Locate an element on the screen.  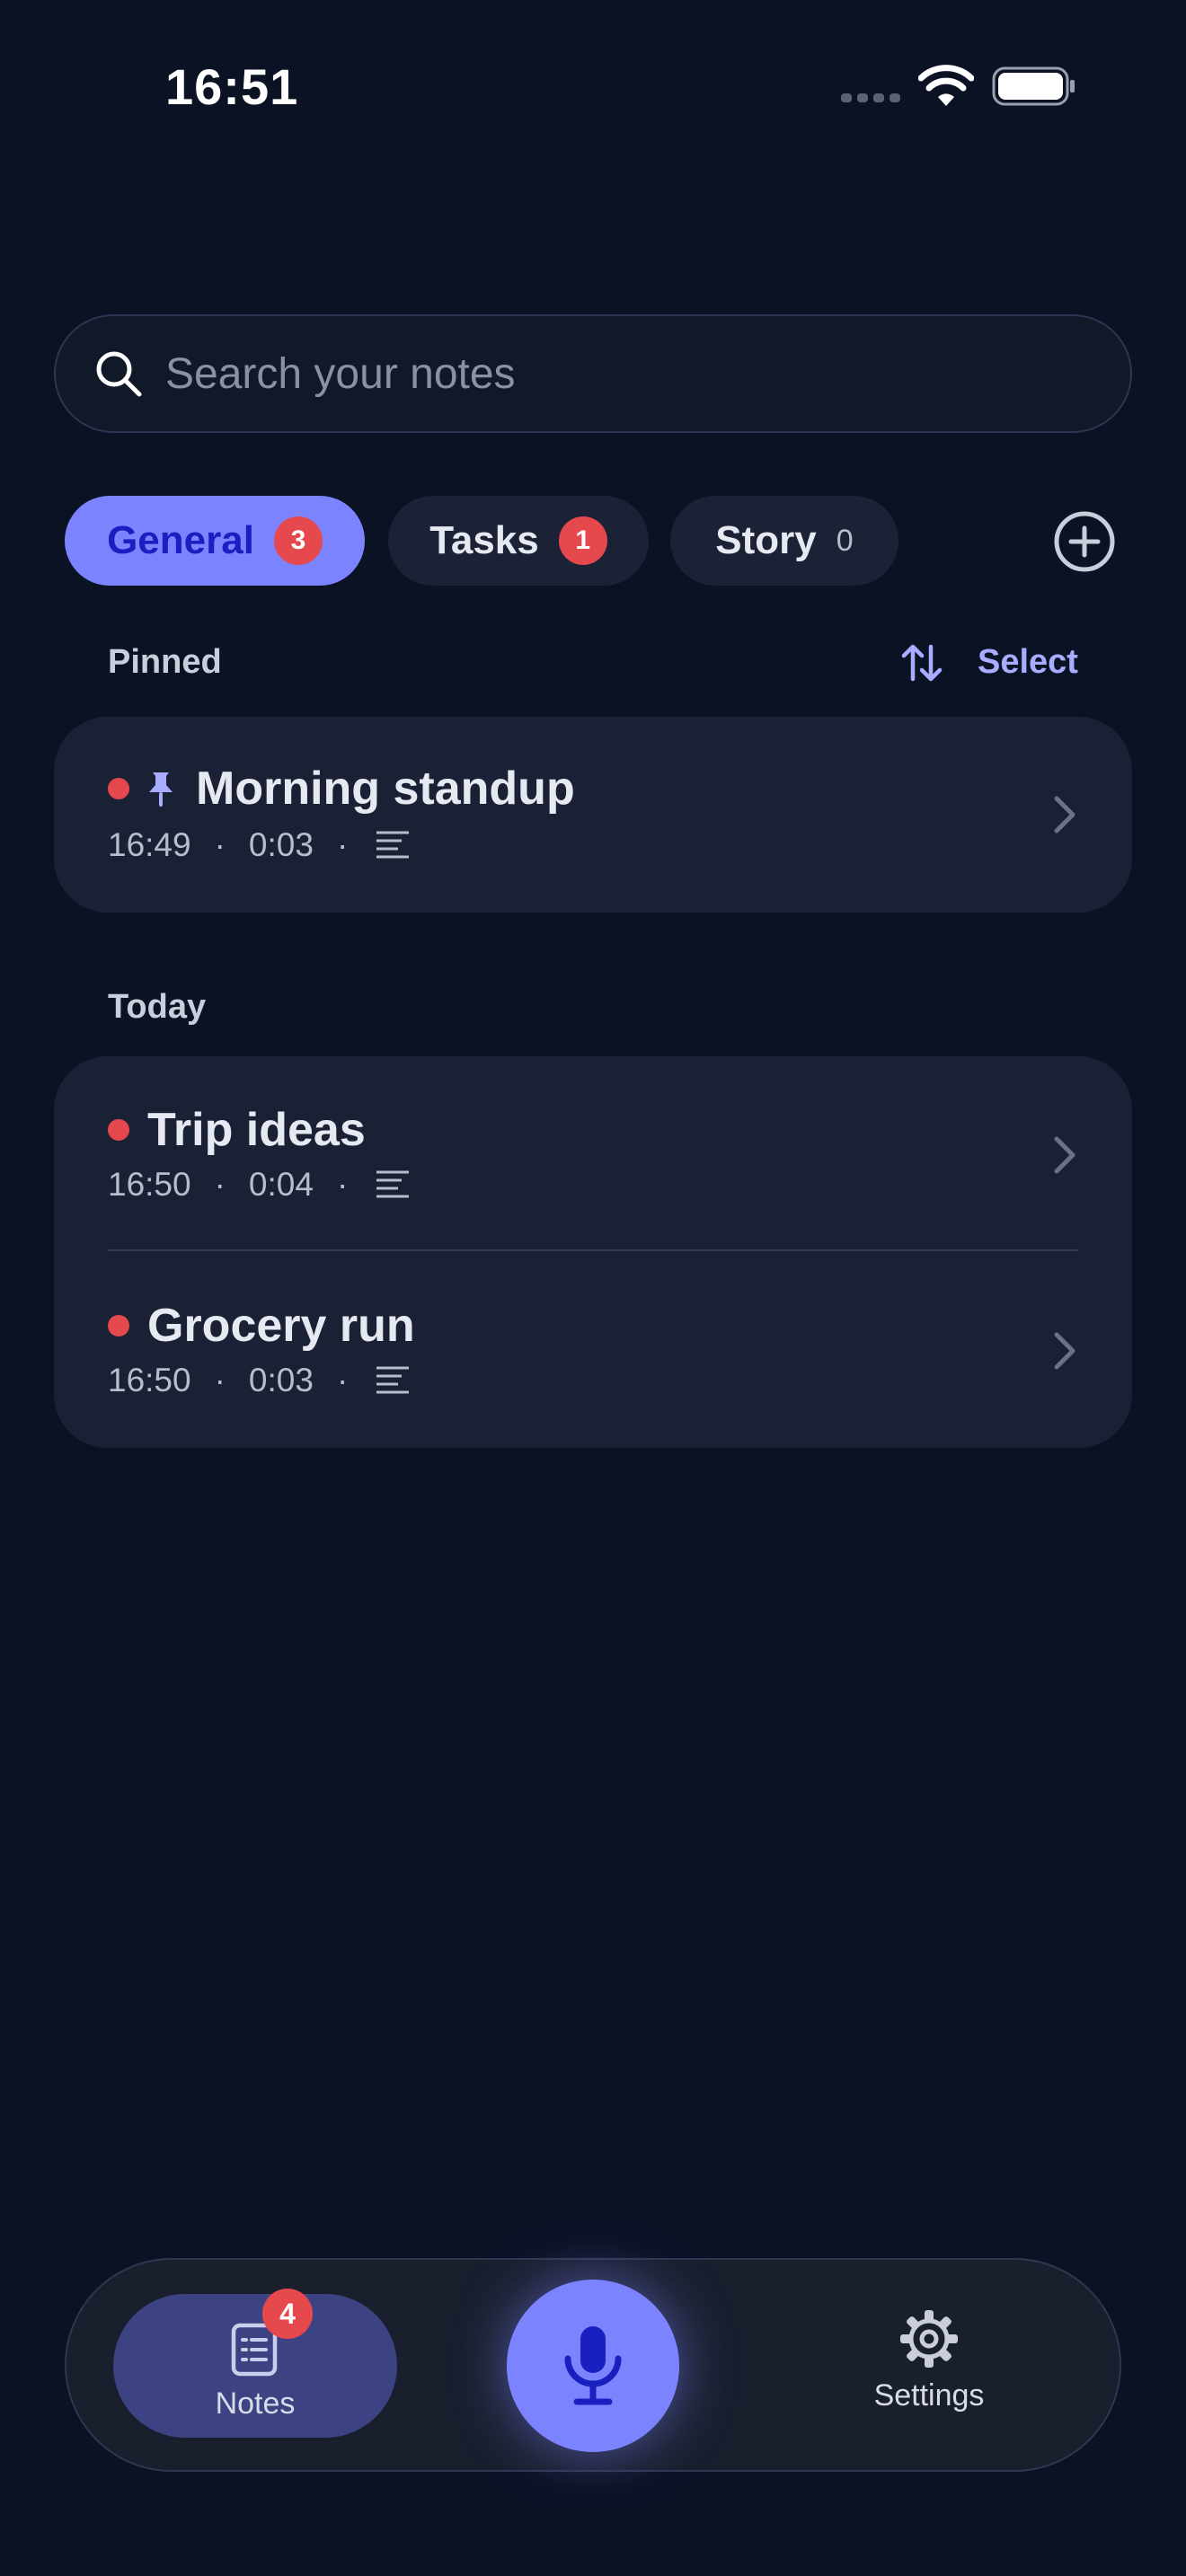
note-meta: 16:50 · 0:03 · is located at coordinates (259, 1380).